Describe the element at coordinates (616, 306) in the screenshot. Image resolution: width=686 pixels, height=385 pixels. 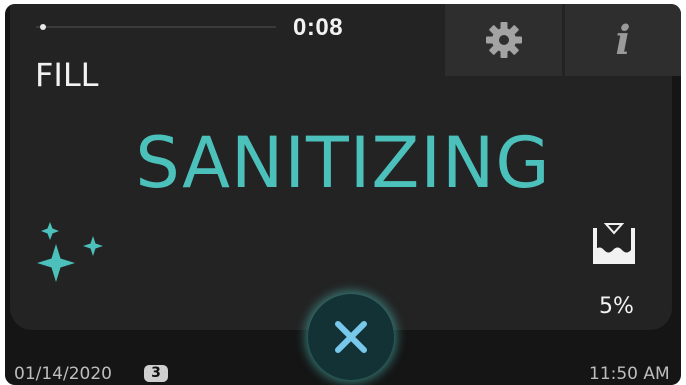
I see `water-level-percent: 5%` at that location.